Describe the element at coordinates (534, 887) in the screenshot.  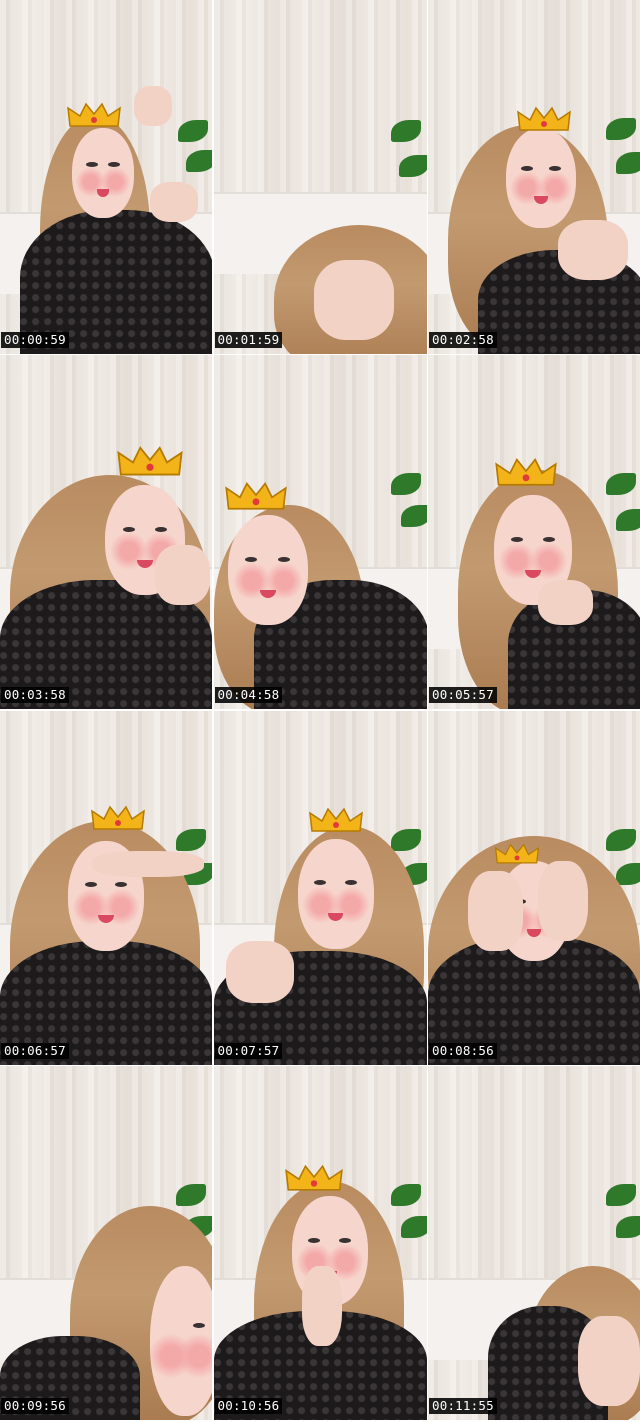
I see `video-frame-thumbnail: 00:08:56` at that location.